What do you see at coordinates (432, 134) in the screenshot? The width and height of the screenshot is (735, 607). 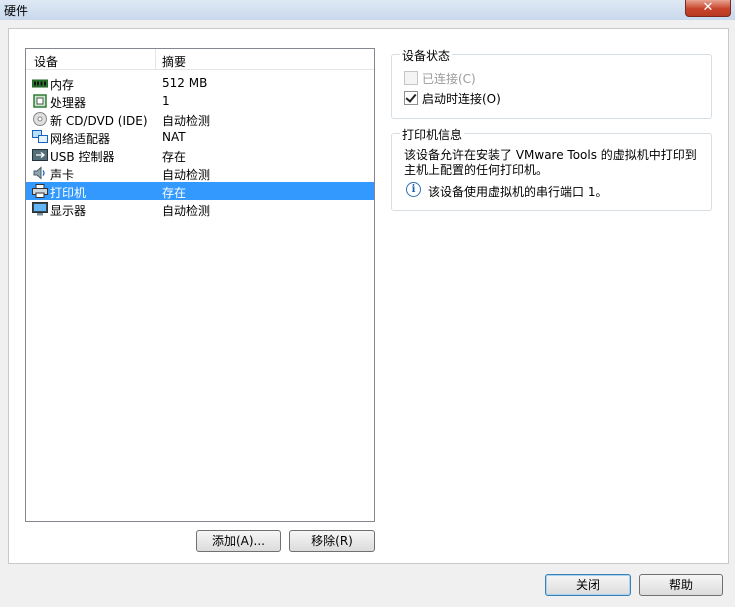 I see `printer-info-title: 打印机信息` at bounding box center [432, 134].